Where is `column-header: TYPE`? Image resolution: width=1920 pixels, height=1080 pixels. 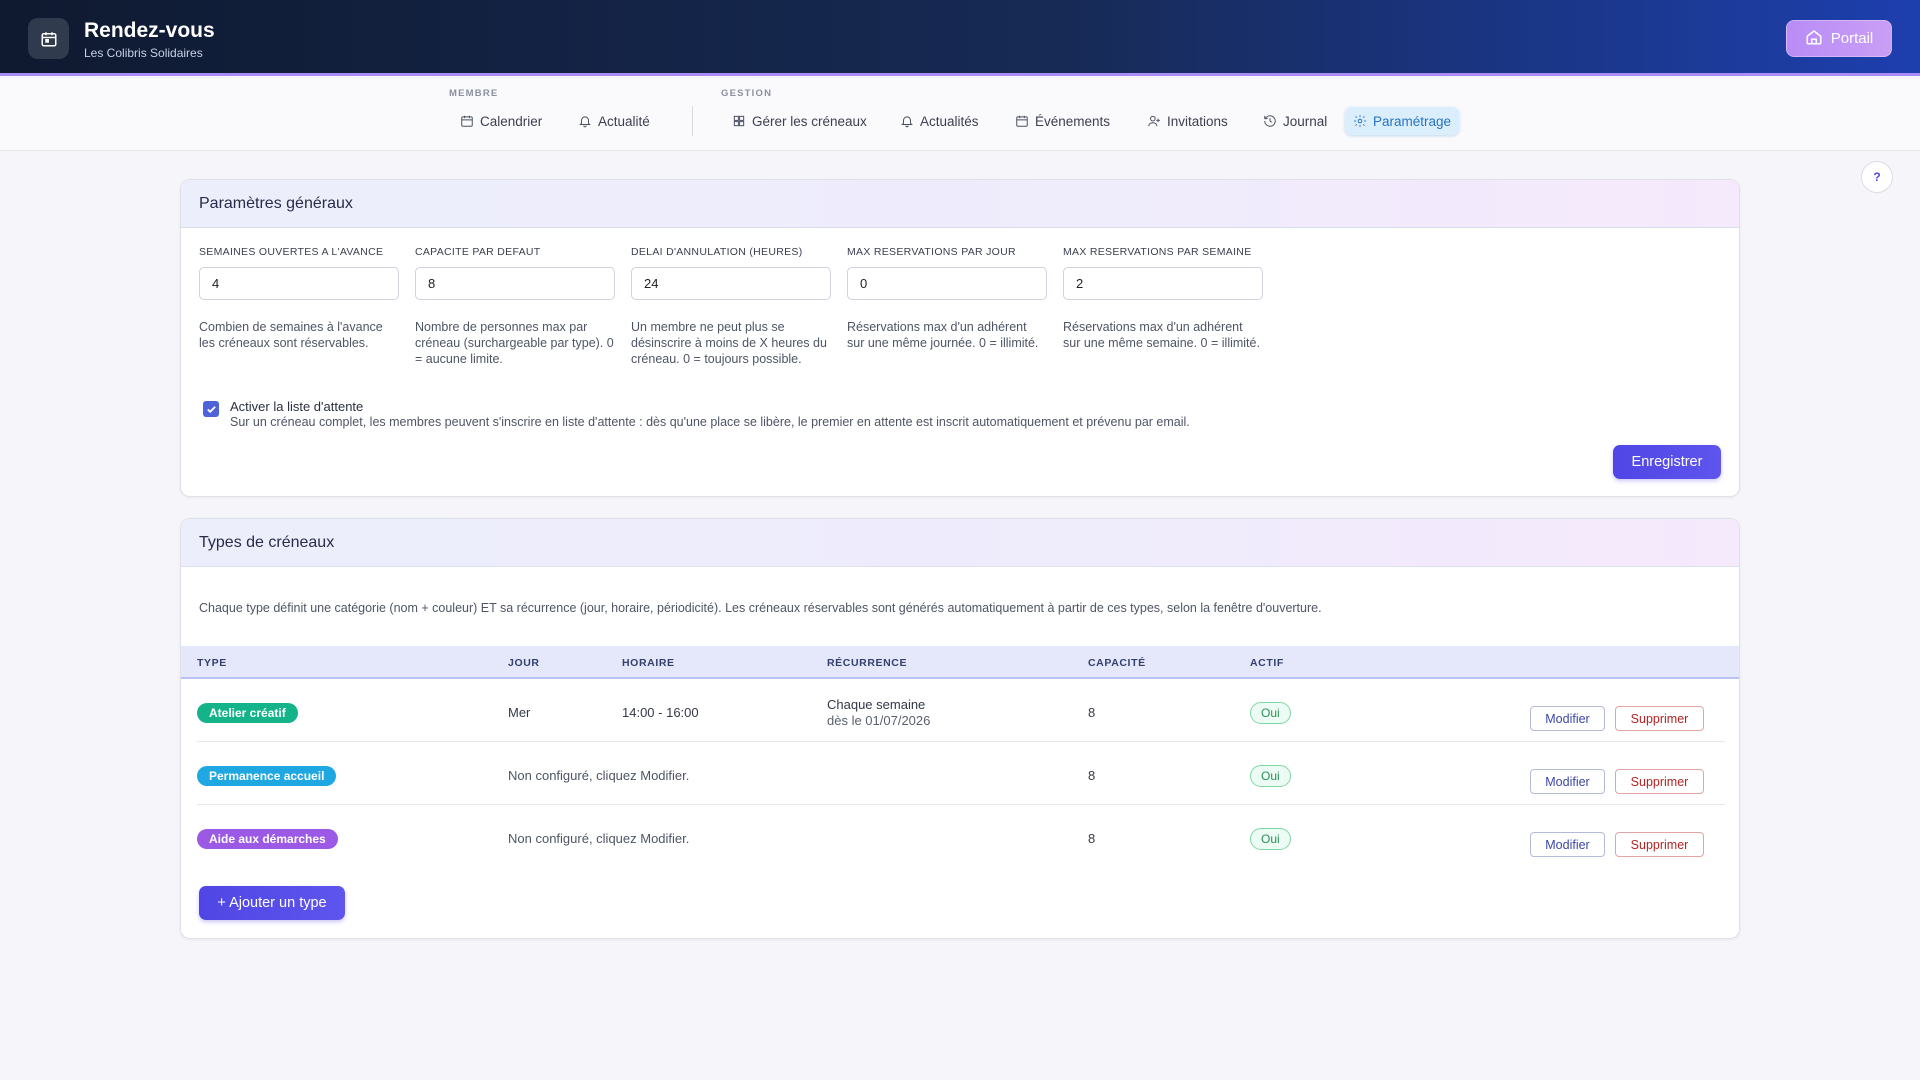
column-header: TYPE is located at coordinates (212, 663).